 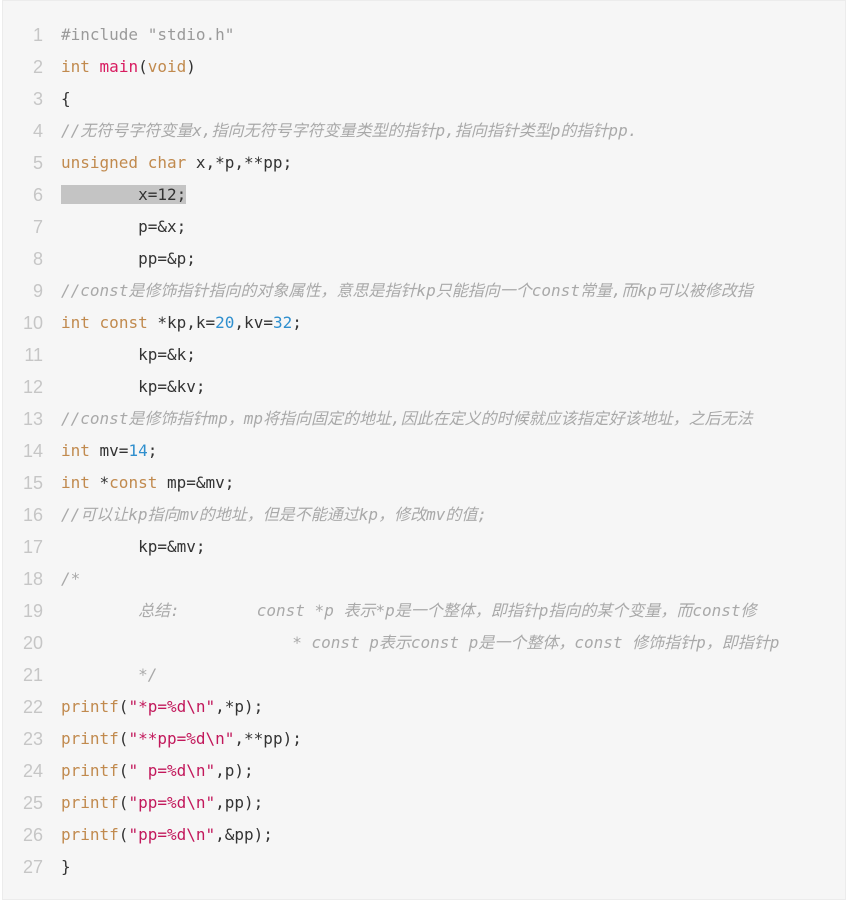 I want to click on code-line: 27}, so click(x=424, y=867).